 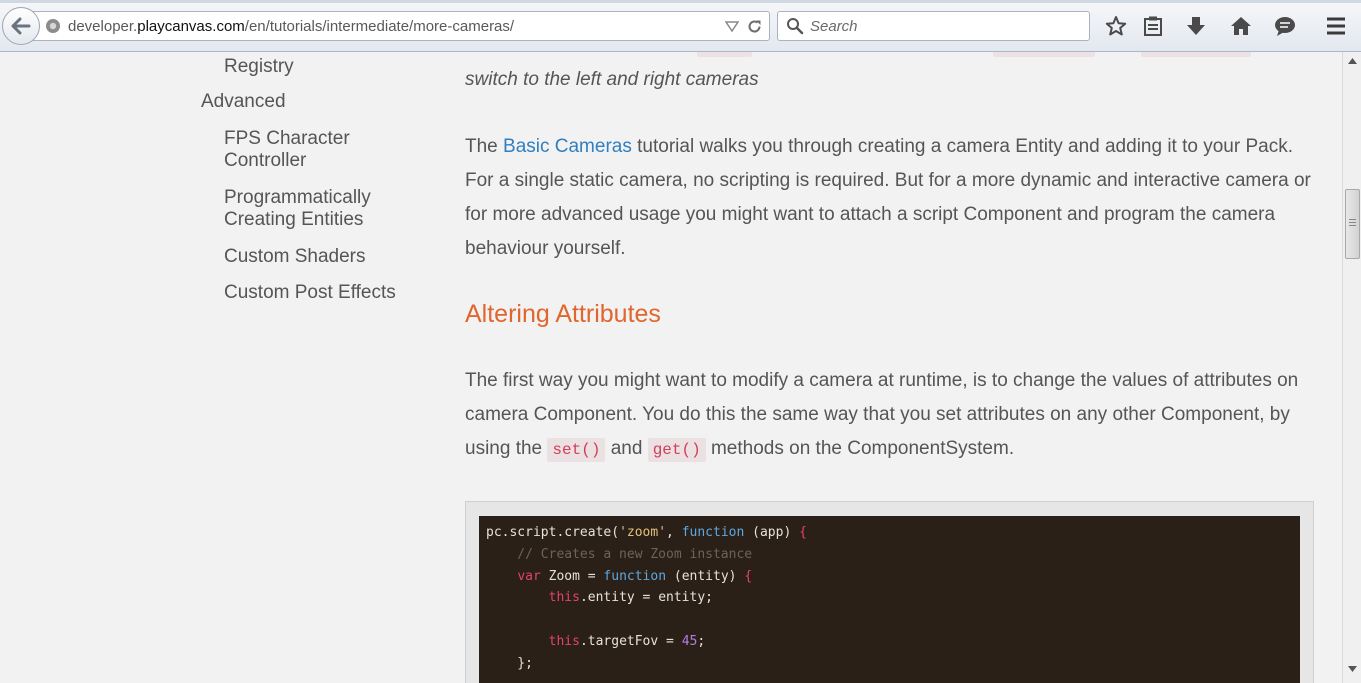 I want to click on downloads-button, so click(x=1196, y=26).